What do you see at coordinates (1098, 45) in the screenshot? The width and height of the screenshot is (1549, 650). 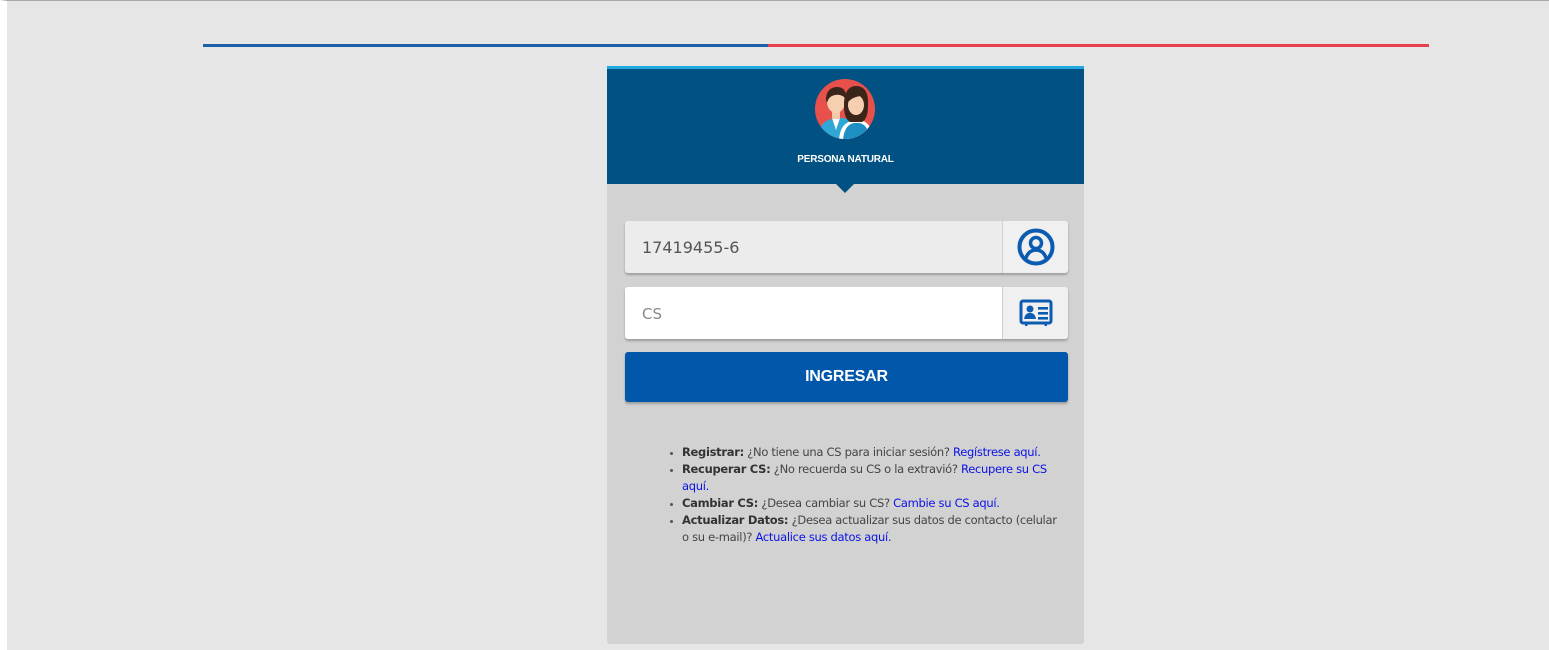 I see `divider-red-segment` at bounding box center [1098, 45].